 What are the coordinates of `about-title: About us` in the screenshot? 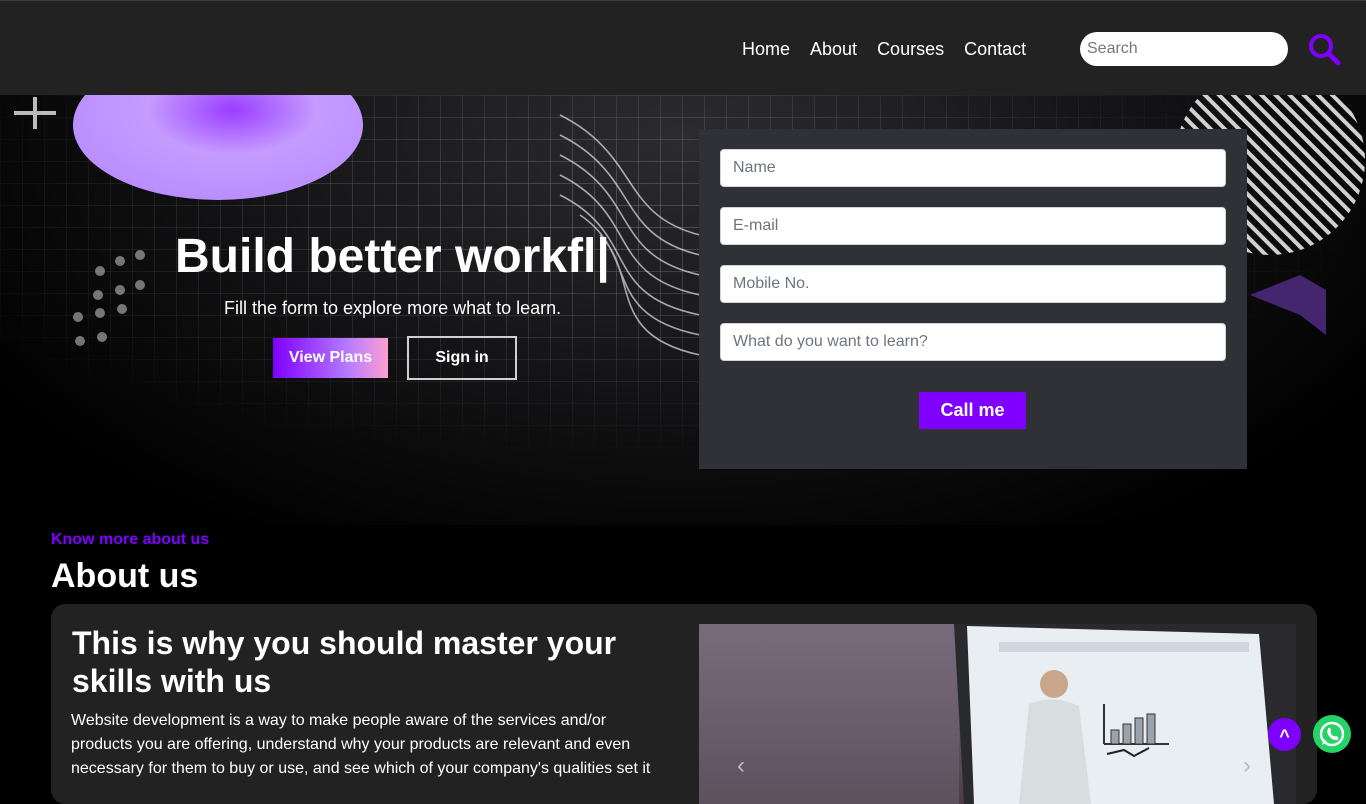 It's located at (125, 576).